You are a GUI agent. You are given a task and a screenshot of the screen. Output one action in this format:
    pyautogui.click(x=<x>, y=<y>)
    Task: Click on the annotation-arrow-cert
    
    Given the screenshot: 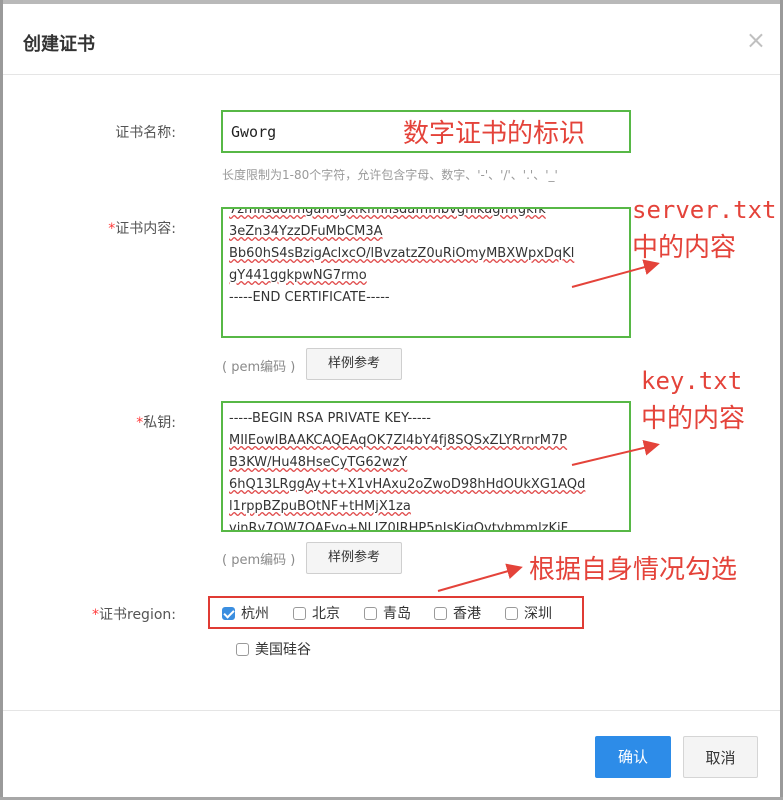 What is the action you would take?
    pyautogui.click(x=615, y=273)
    